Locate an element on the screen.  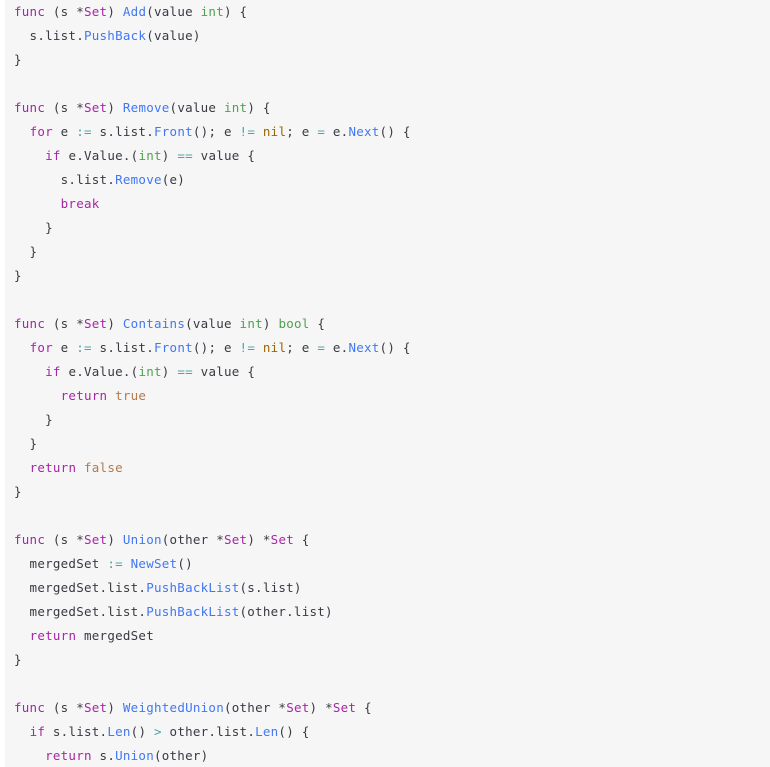
code-line: if e.Value.(int) == value { is located at coordinates (387, 372).